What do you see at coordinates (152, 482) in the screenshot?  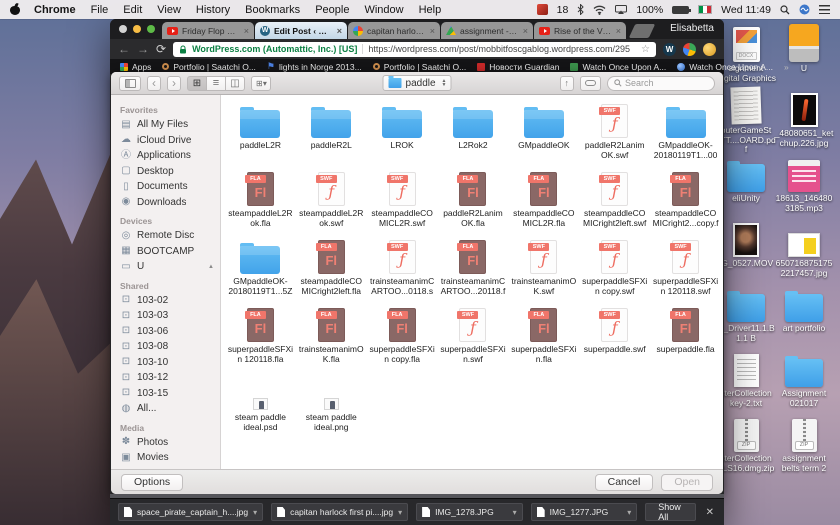 I see `options-button: Options` at bounding box center [152, 482].